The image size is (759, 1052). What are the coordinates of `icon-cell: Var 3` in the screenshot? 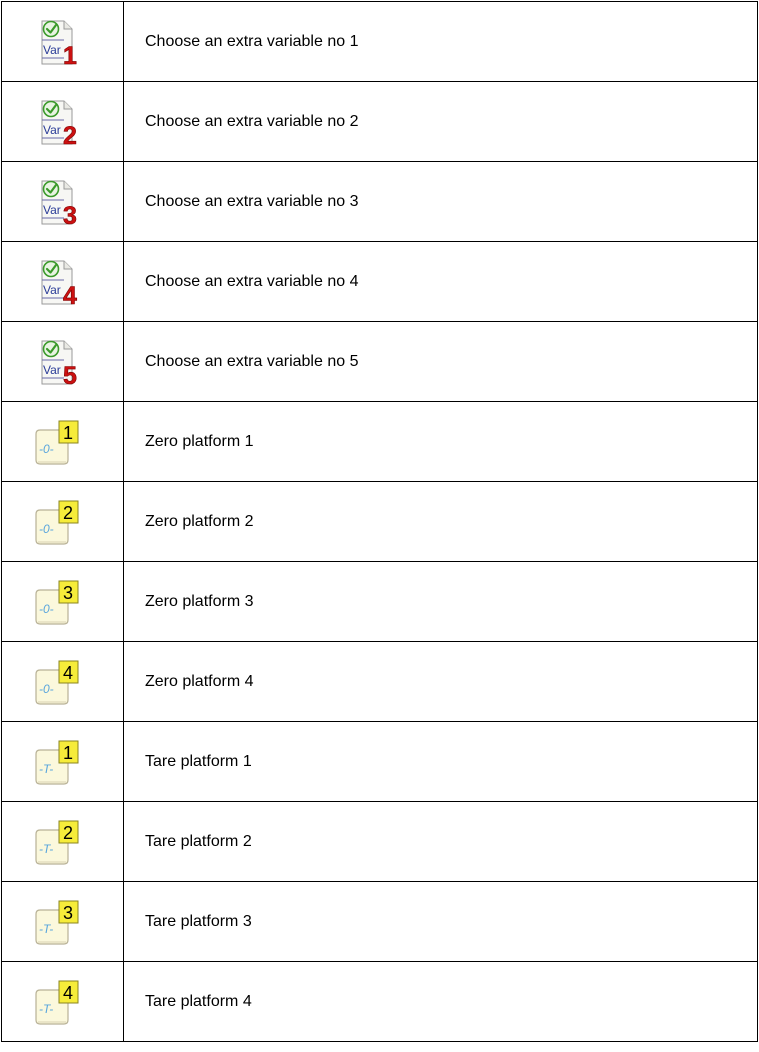 It's located at (62, 201).